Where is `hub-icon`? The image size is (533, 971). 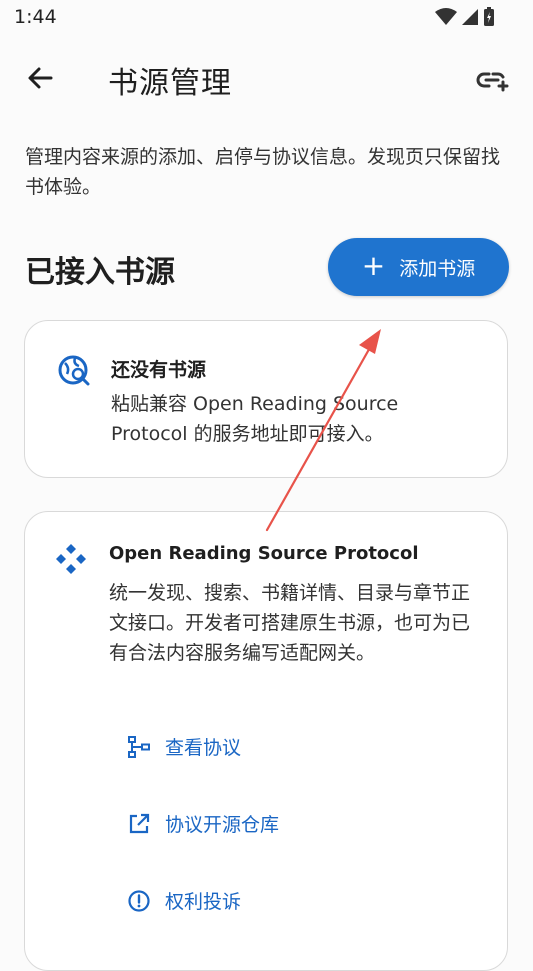 hub-icon is located at coordinates (71, 559).